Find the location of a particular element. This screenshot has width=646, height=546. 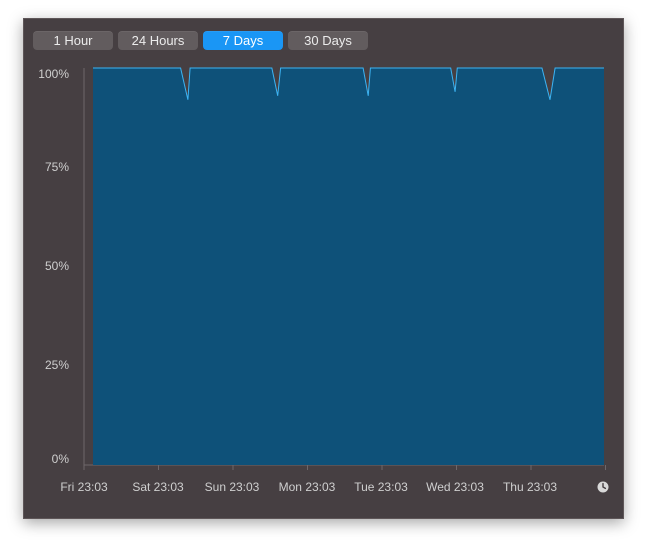

clock-icon is located at coordinates (603, 487).